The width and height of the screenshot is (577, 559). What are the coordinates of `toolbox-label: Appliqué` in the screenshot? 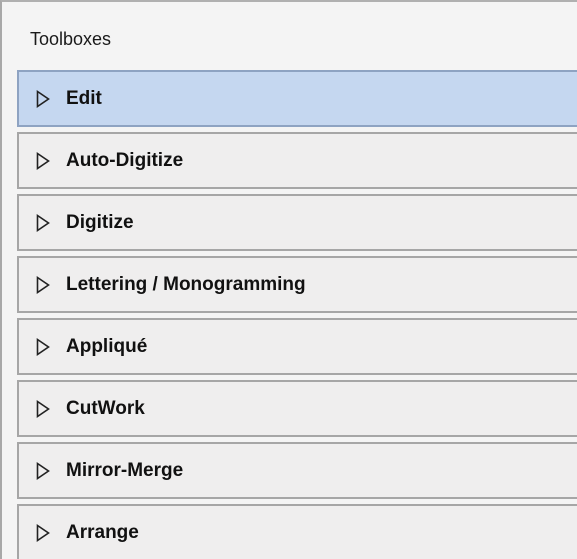 It's located at (107, 346).